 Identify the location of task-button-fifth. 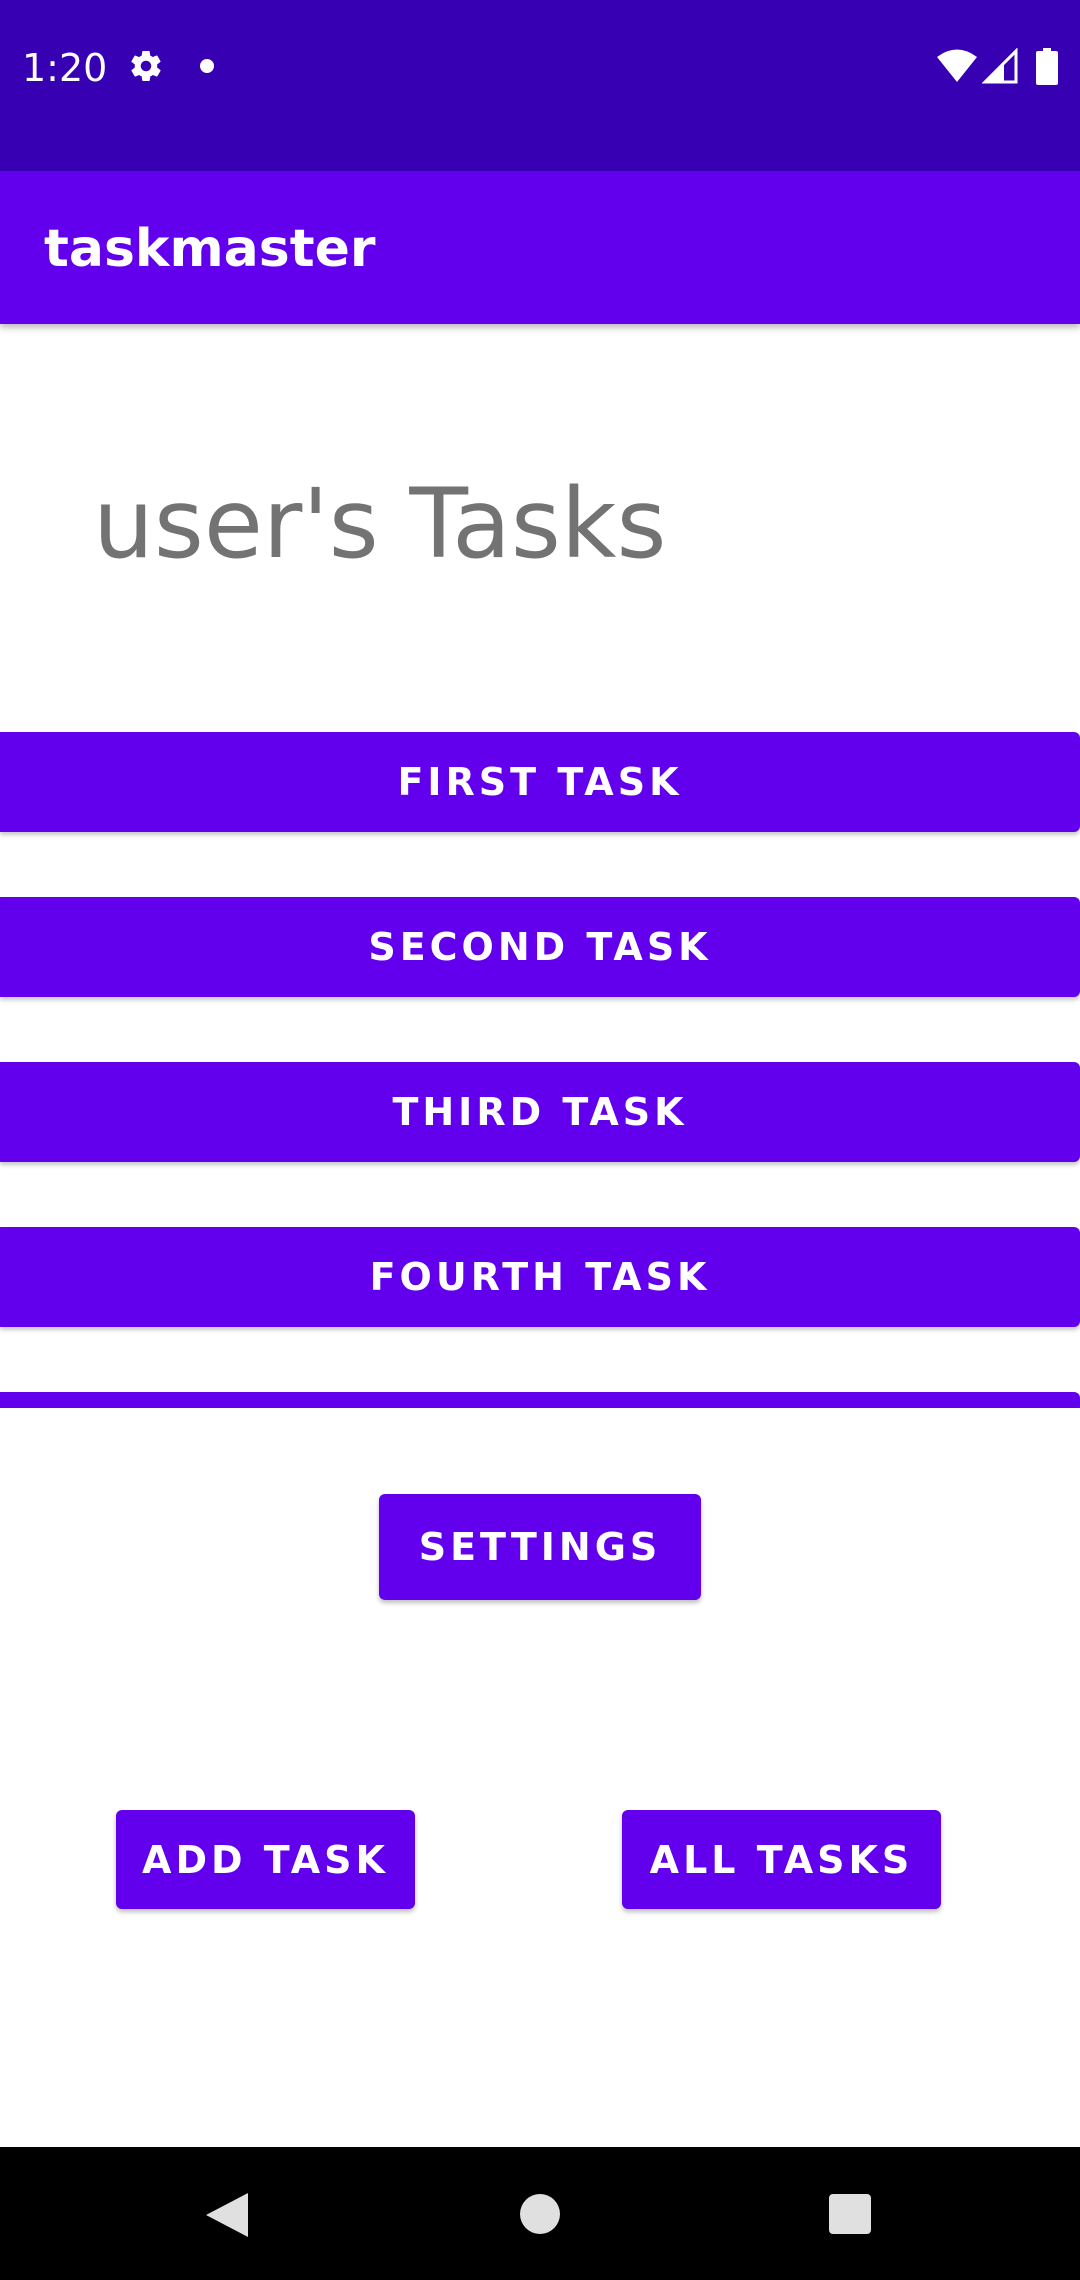
(540, 1400).